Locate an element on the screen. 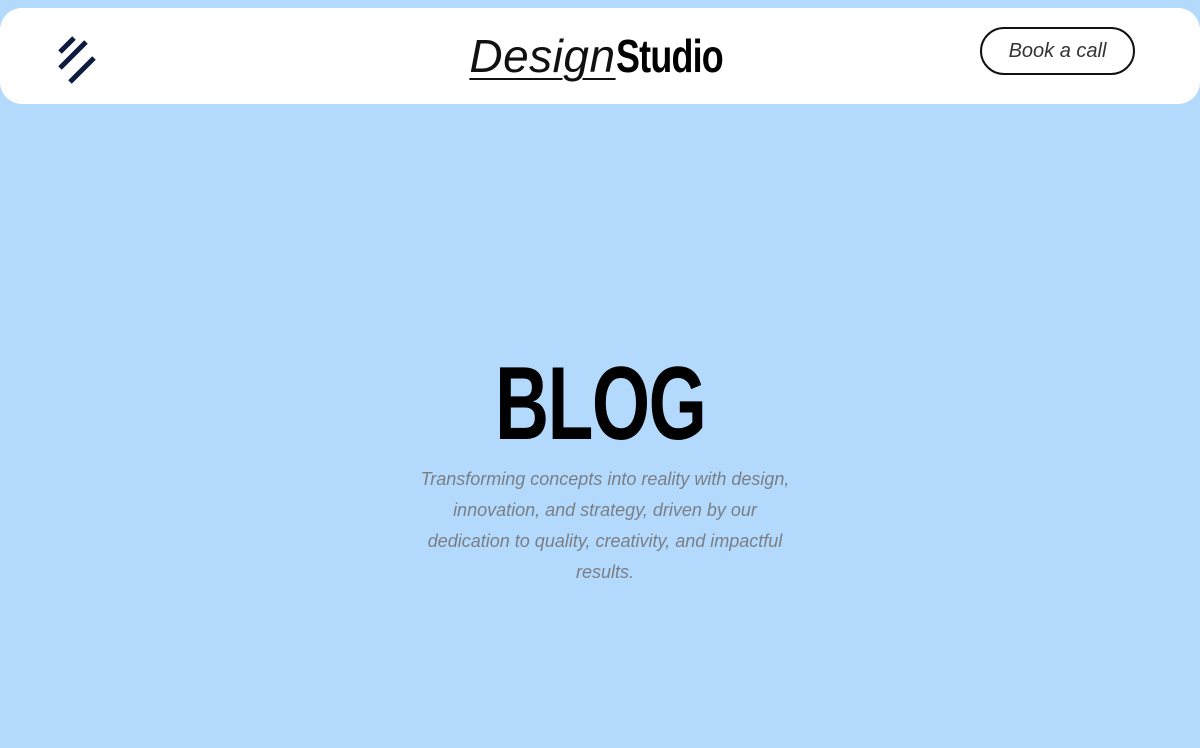 This screenshot has width=1200, height=748. page-title-text: BLOG is located at coordinates (600, 404).